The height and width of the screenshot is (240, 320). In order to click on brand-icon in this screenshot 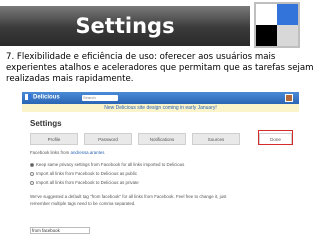, I will do `click(28, 97)`.